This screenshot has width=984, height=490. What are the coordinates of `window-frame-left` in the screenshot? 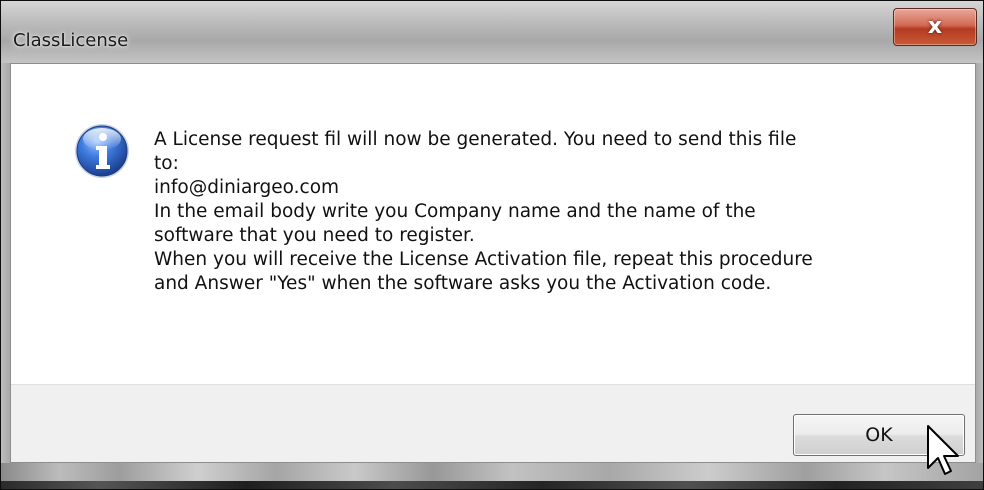 It's located at (5, 263).